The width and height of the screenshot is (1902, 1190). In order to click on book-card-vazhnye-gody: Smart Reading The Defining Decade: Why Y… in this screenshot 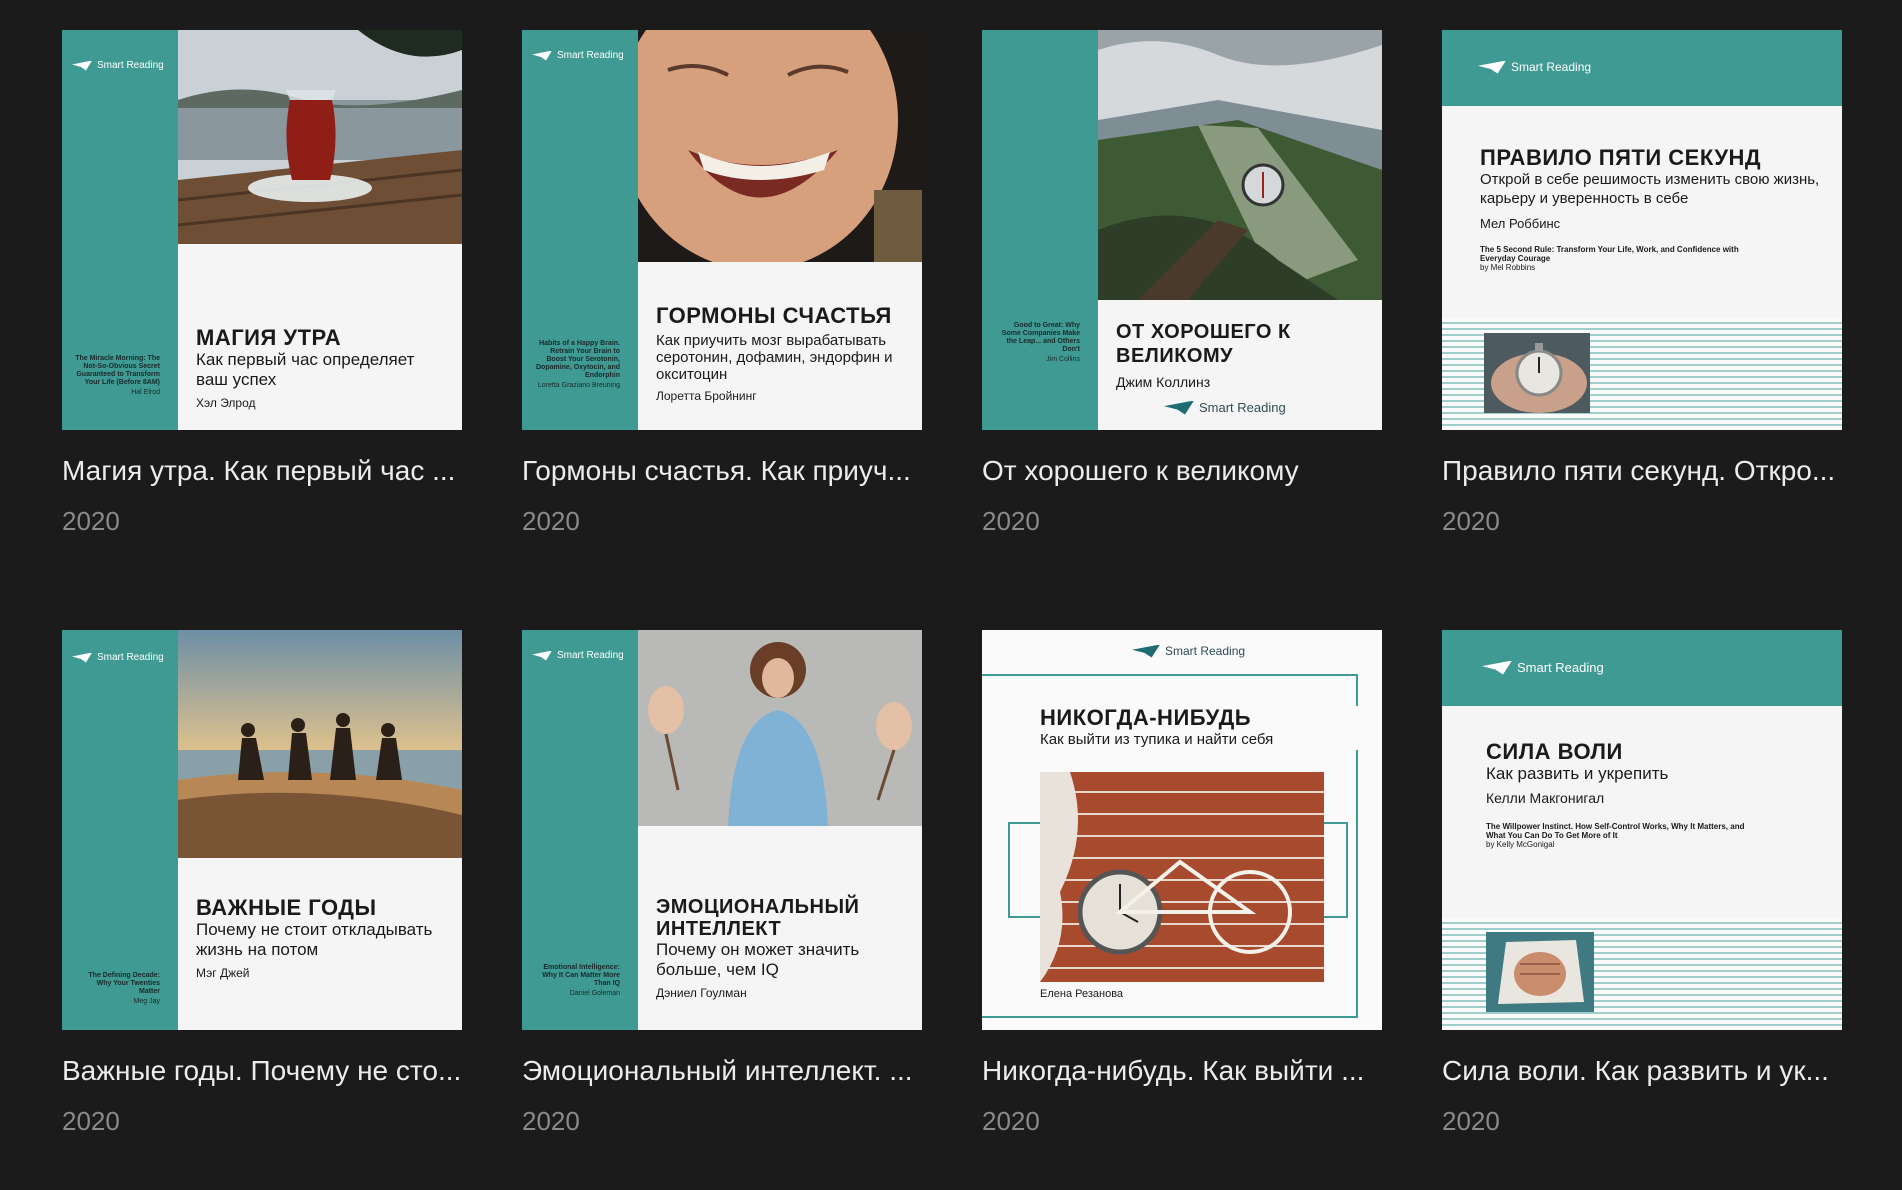, I will do `click(262, 883)`.